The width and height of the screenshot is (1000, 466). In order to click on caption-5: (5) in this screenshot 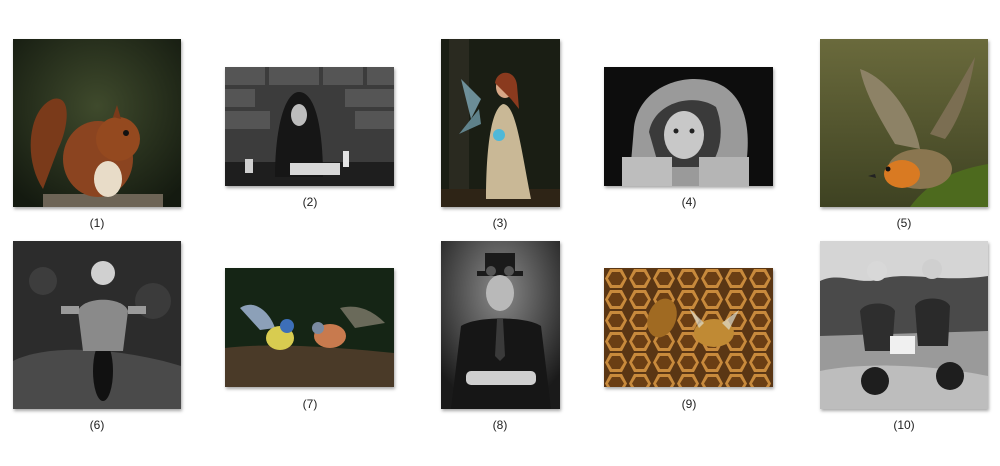, I will do `click(904, 223)`.